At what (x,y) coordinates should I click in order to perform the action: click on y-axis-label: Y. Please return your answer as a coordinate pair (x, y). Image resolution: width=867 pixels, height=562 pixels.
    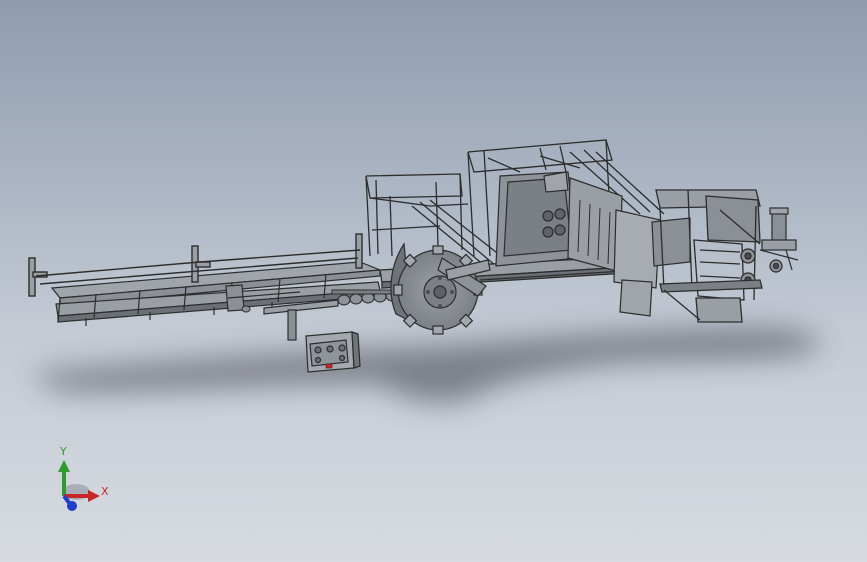
    Looking at the image, I should click on (63, 451).